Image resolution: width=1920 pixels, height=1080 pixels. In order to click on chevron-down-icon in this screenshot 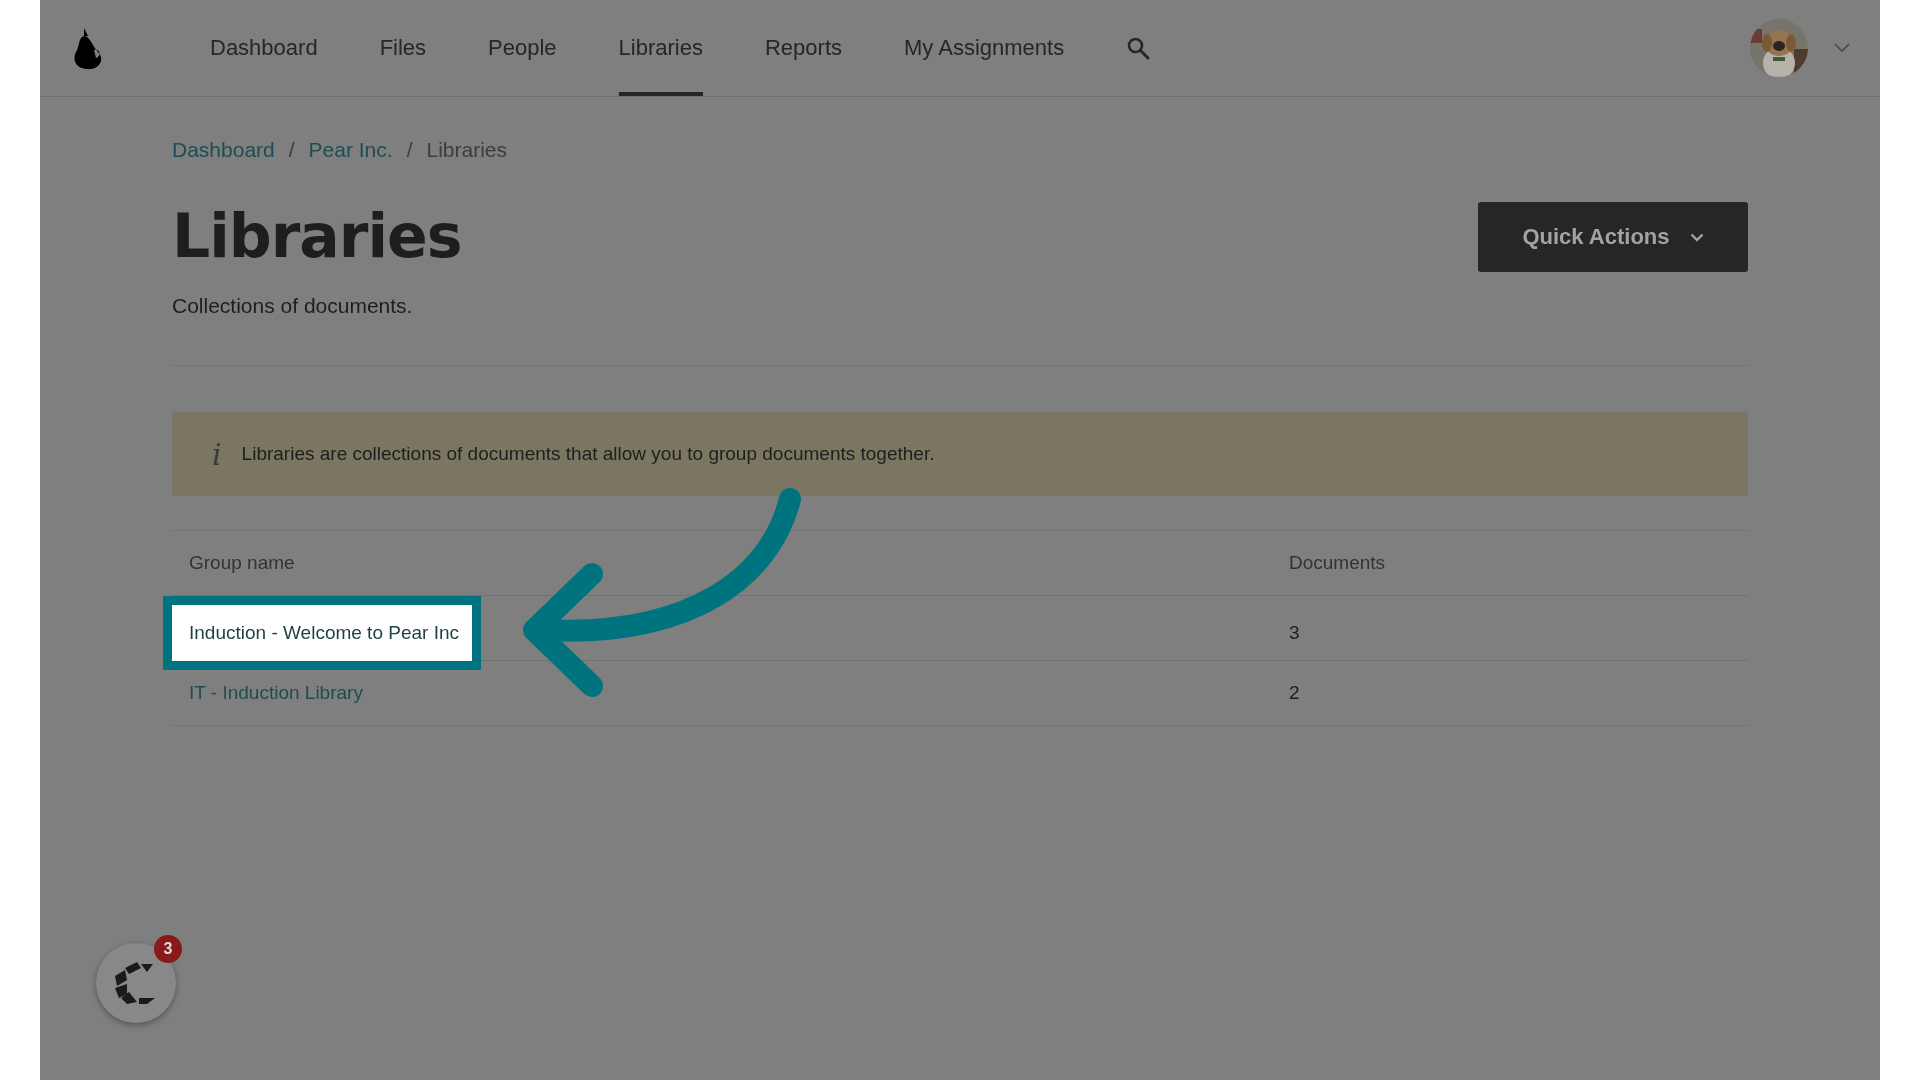, I will do `click(1696, 237)`.